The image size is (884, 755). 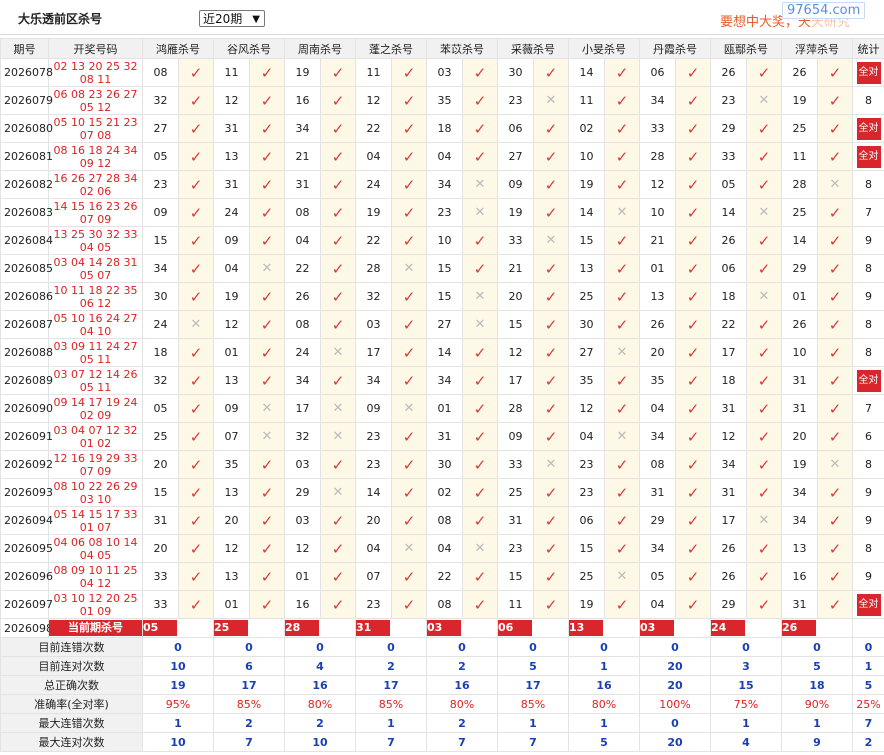 I want to click on draw-numbers: 09 14 17 19 24 02 09, so click(x=95, y=408).